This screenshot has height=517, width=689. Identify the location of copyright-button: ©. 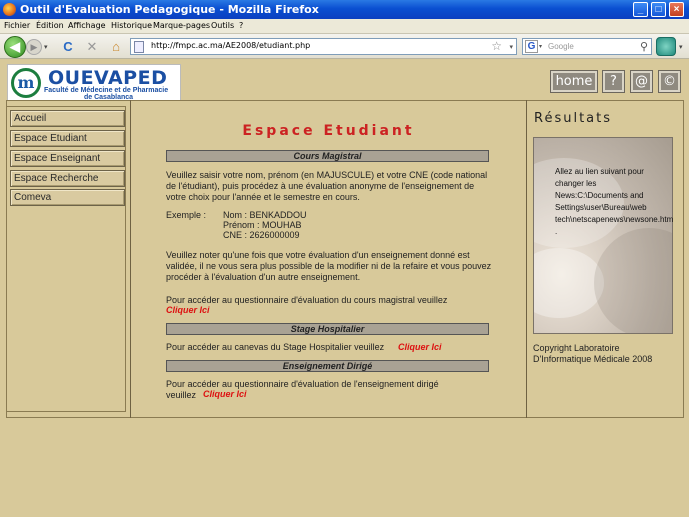
(669, 81).